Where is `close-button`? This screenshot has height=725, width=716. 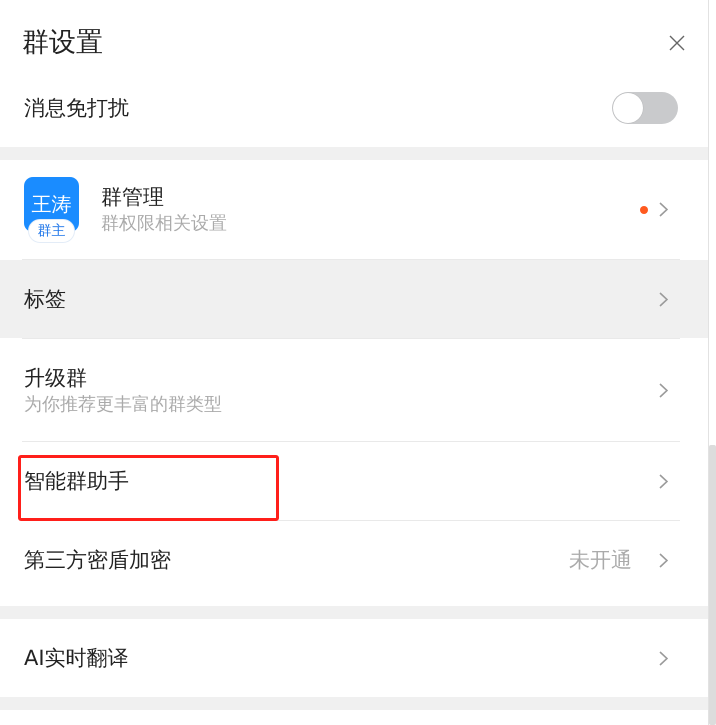
close-button is located at coordinates (677, 43).